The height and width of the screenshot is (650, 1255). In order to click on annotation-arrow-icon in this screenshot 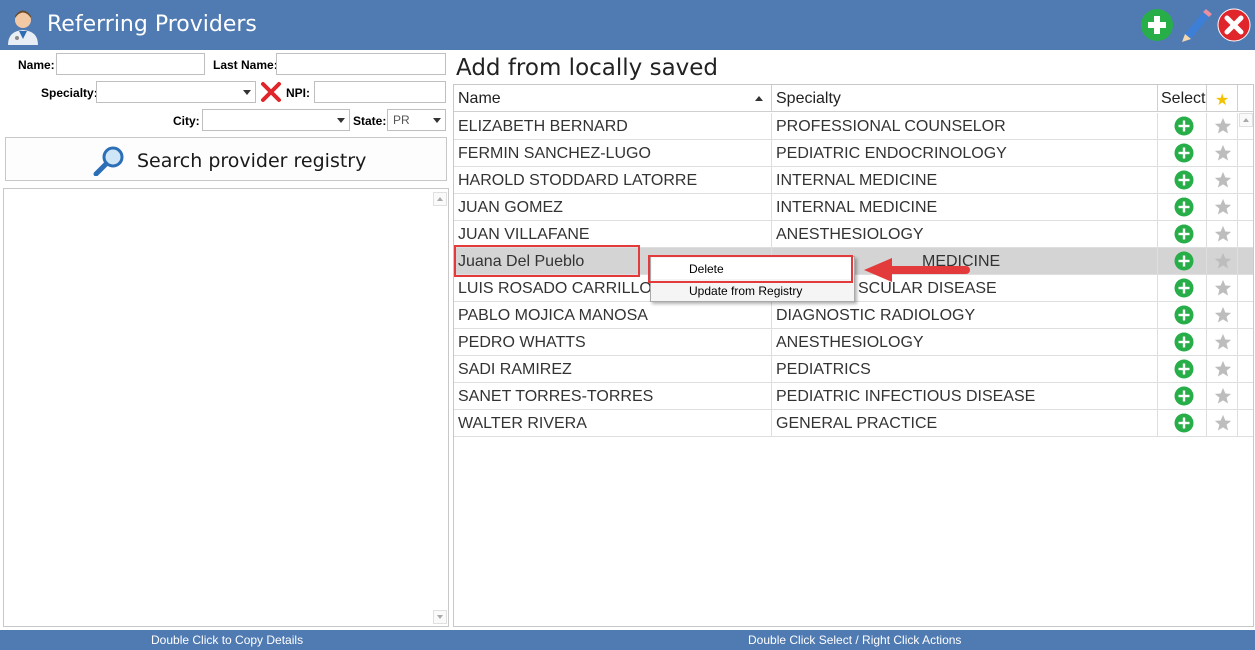, I will do `click(917, 270)`.